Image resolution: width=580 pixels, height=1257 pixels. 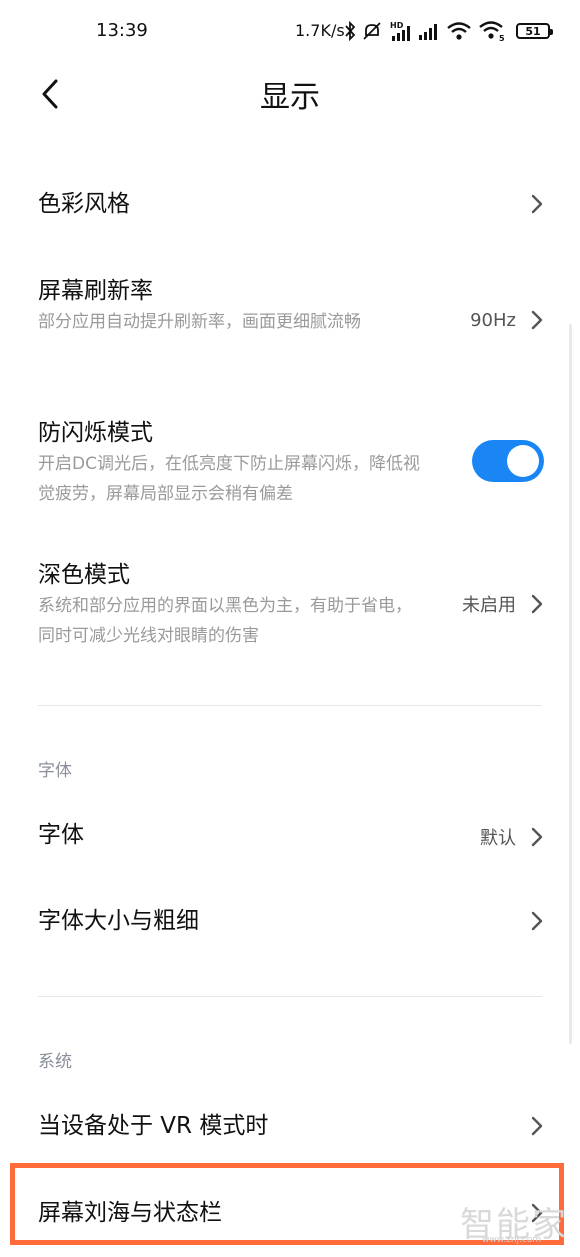 What do you see at coordinates (291, 835) in the screenshot?
I see `font-item: 字体 默认` at bounding box center [291, 835].